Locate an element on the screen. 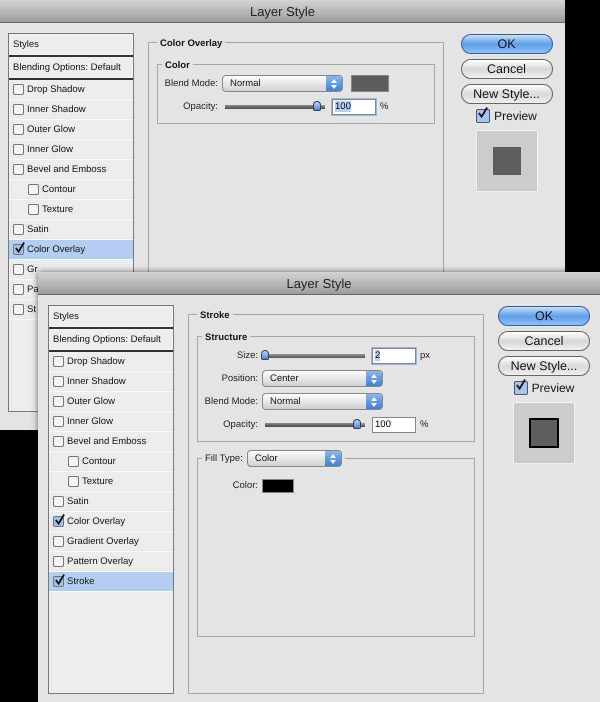 Image resolution: width=600 pixels, height=702 pixels. item-label: Gradient Overlay is located at coordinates (103, 541).